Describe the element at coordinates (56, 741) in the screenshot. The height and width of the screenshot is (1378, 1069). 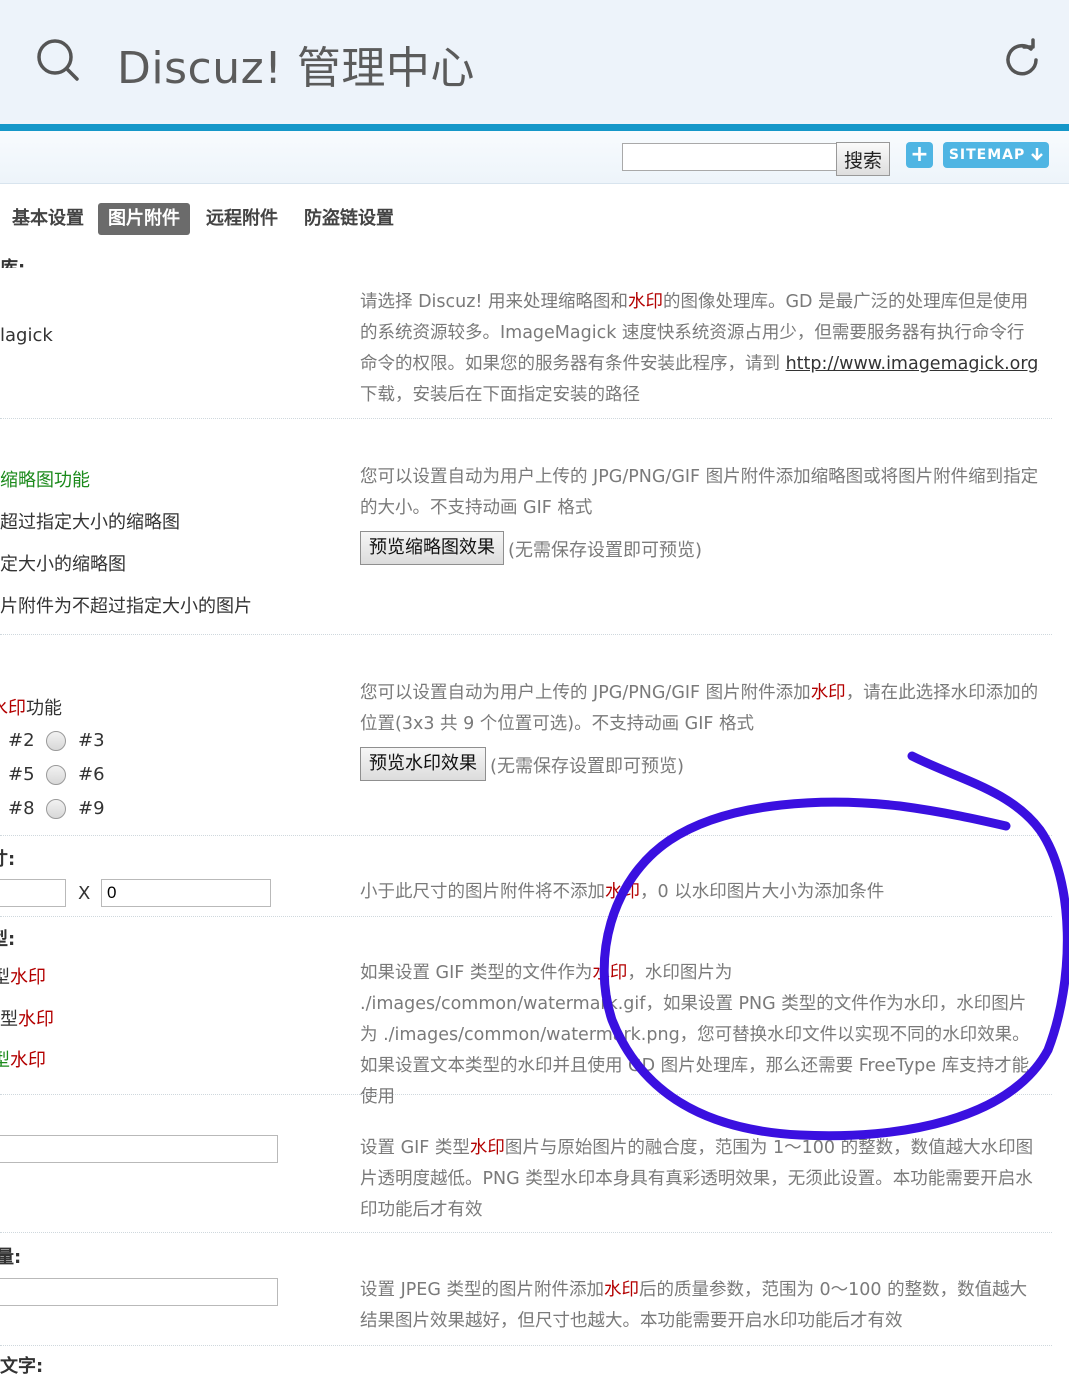
I see `position-3-radio` at that location.